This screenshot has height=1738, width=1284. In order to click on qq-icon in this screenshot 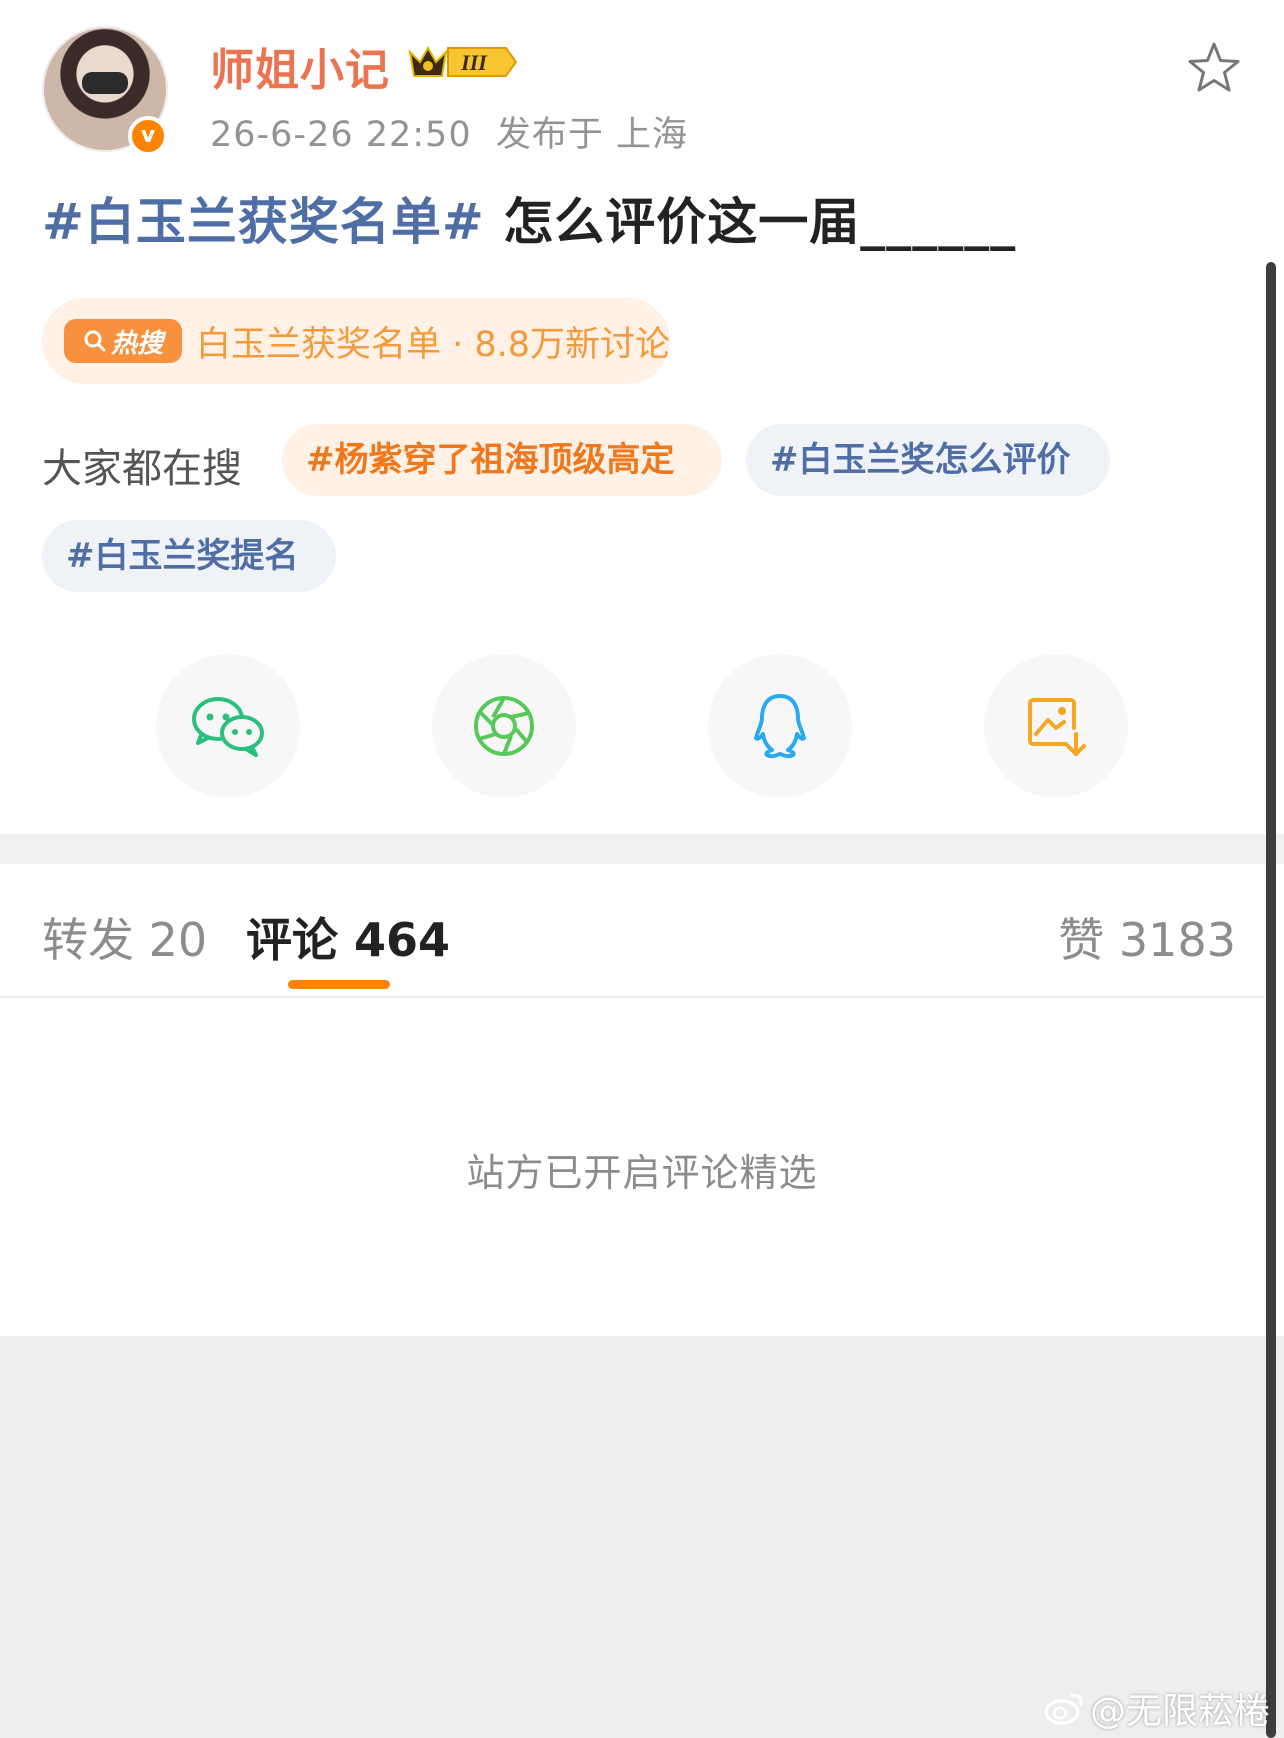, I will do `click(780, 726)`.